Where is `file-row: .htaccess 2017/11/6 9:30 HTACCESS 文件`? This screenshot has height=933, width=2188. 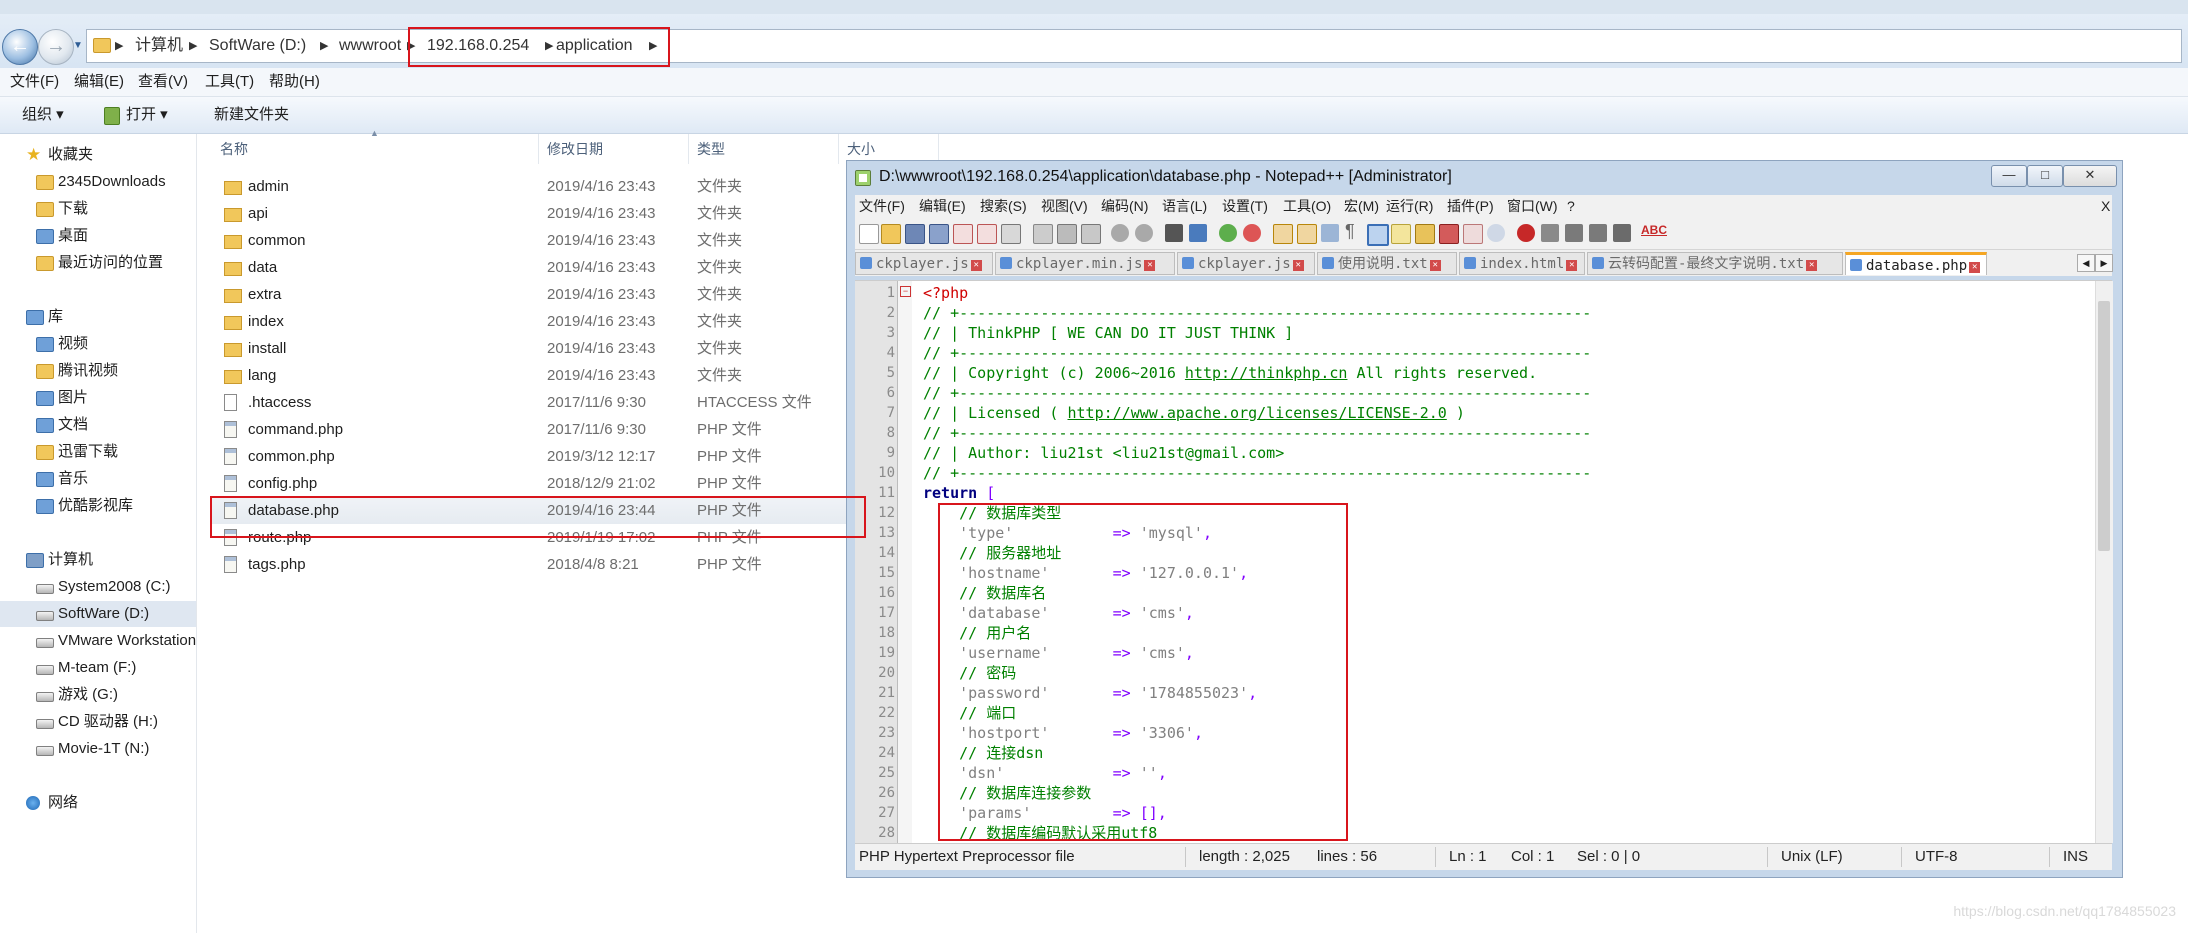 file-row: .htaccess 2017/11/6 9:30 HTACCESS 文件 is located at coordinates (537, 402).